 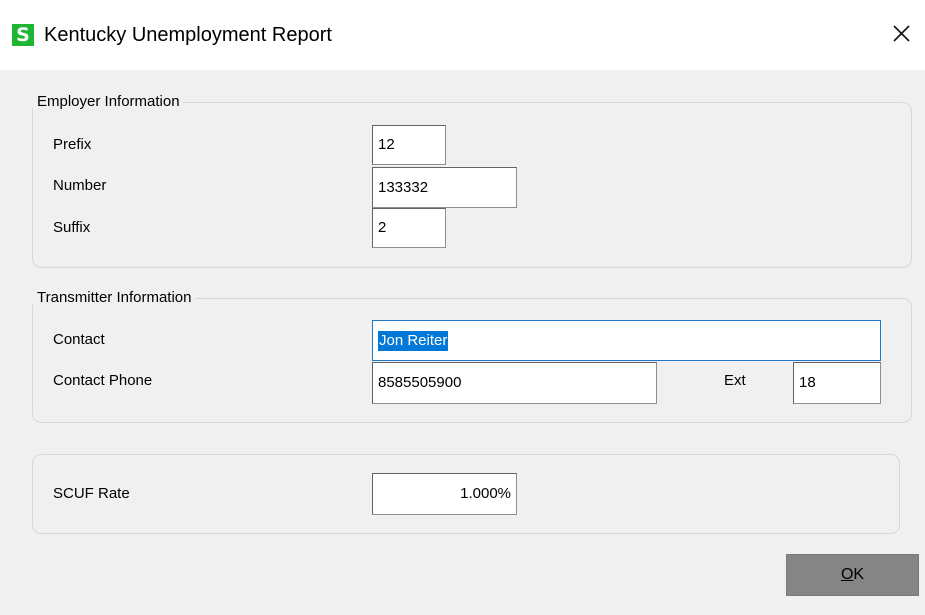 I want to click on close-icon, so click(x=901, y=33).